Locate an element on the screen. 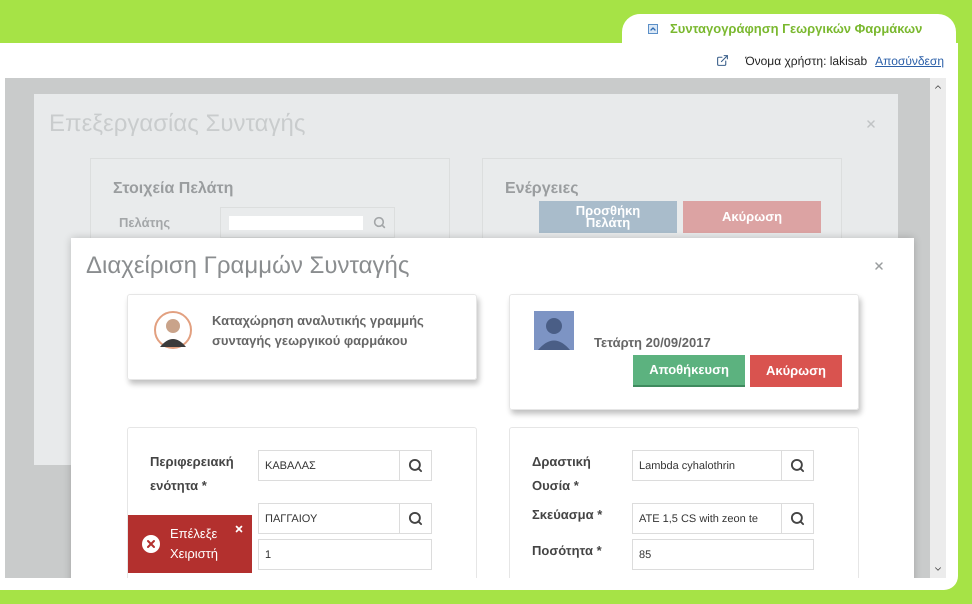  scrollbar is located at coordinates (938, 328).